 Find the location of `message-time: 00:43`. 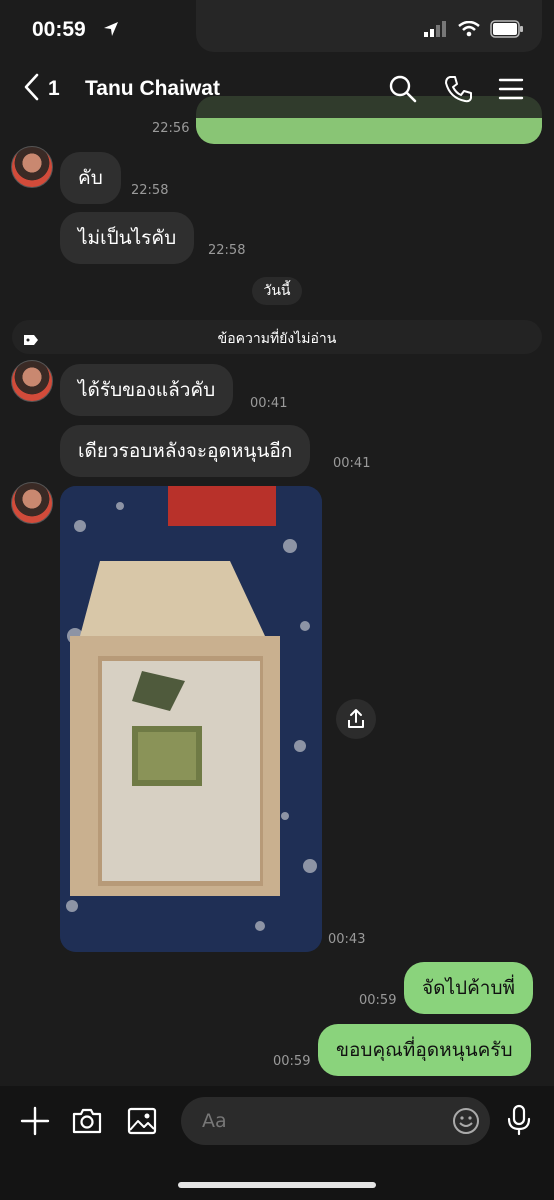

message-time: 00:43 is located at coordinates (347, 939).